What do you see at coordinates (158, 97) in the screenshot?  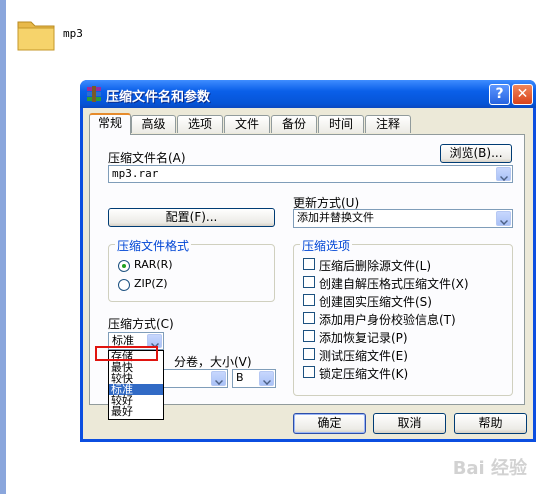 I see `dialog-title: 压缩文件名和参数` at bounding box center [158, 97].